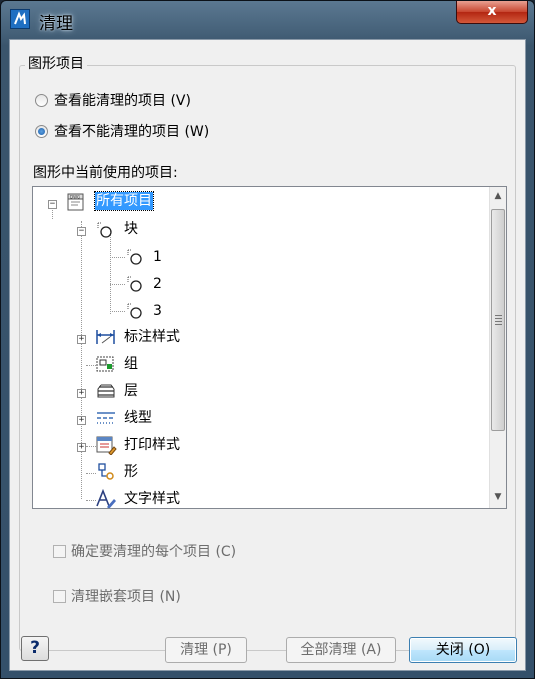 This screenshot has height=679, width=535. I want to click on purge-button: 清理 (P), so click(206, 650).